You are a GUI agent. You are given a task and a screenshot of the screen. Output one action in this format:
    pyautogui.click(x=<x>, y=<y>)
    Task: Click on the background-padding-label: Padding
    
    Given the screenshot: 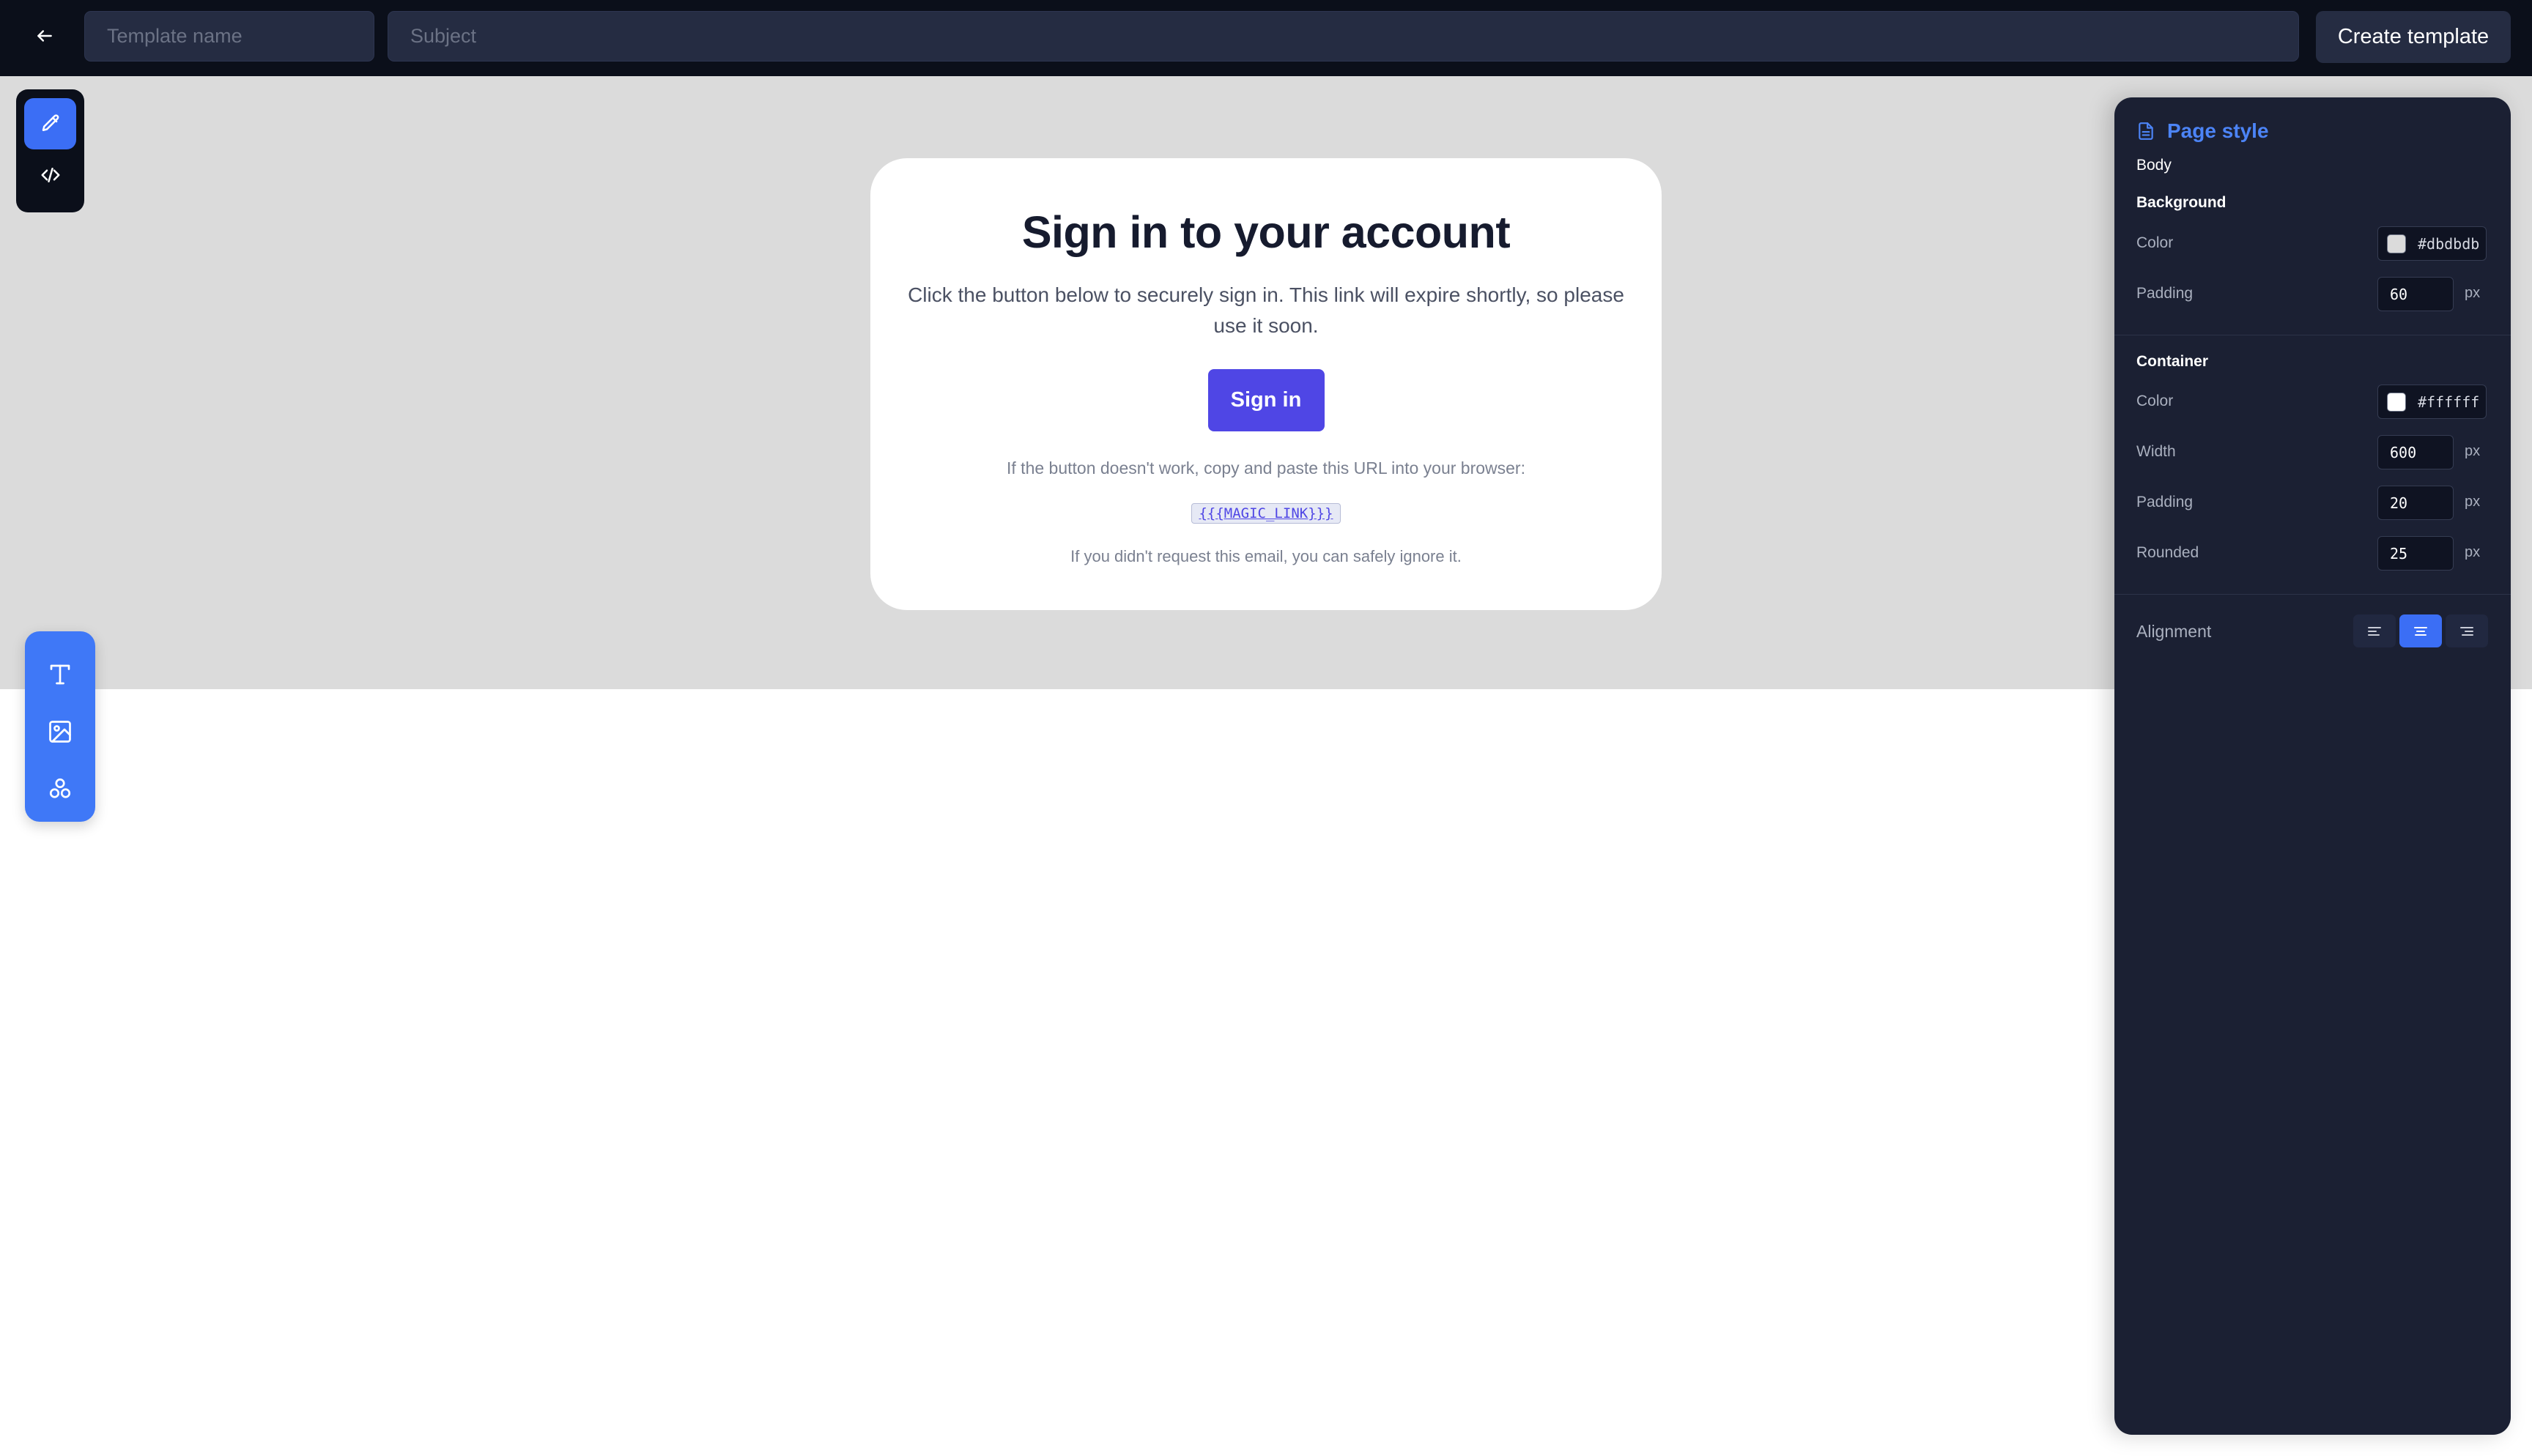 What is the action you would take?
    pyautogui.click(x=2165, y=294)
    